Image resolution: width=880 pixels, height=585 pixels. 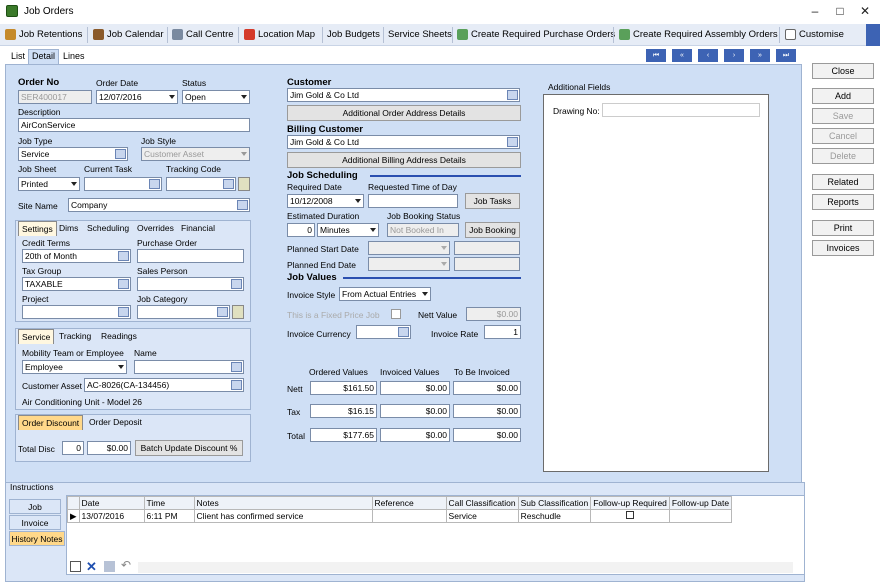 I want to click on job-calendar-button: Job Calendar, so click(x=128, y=34).